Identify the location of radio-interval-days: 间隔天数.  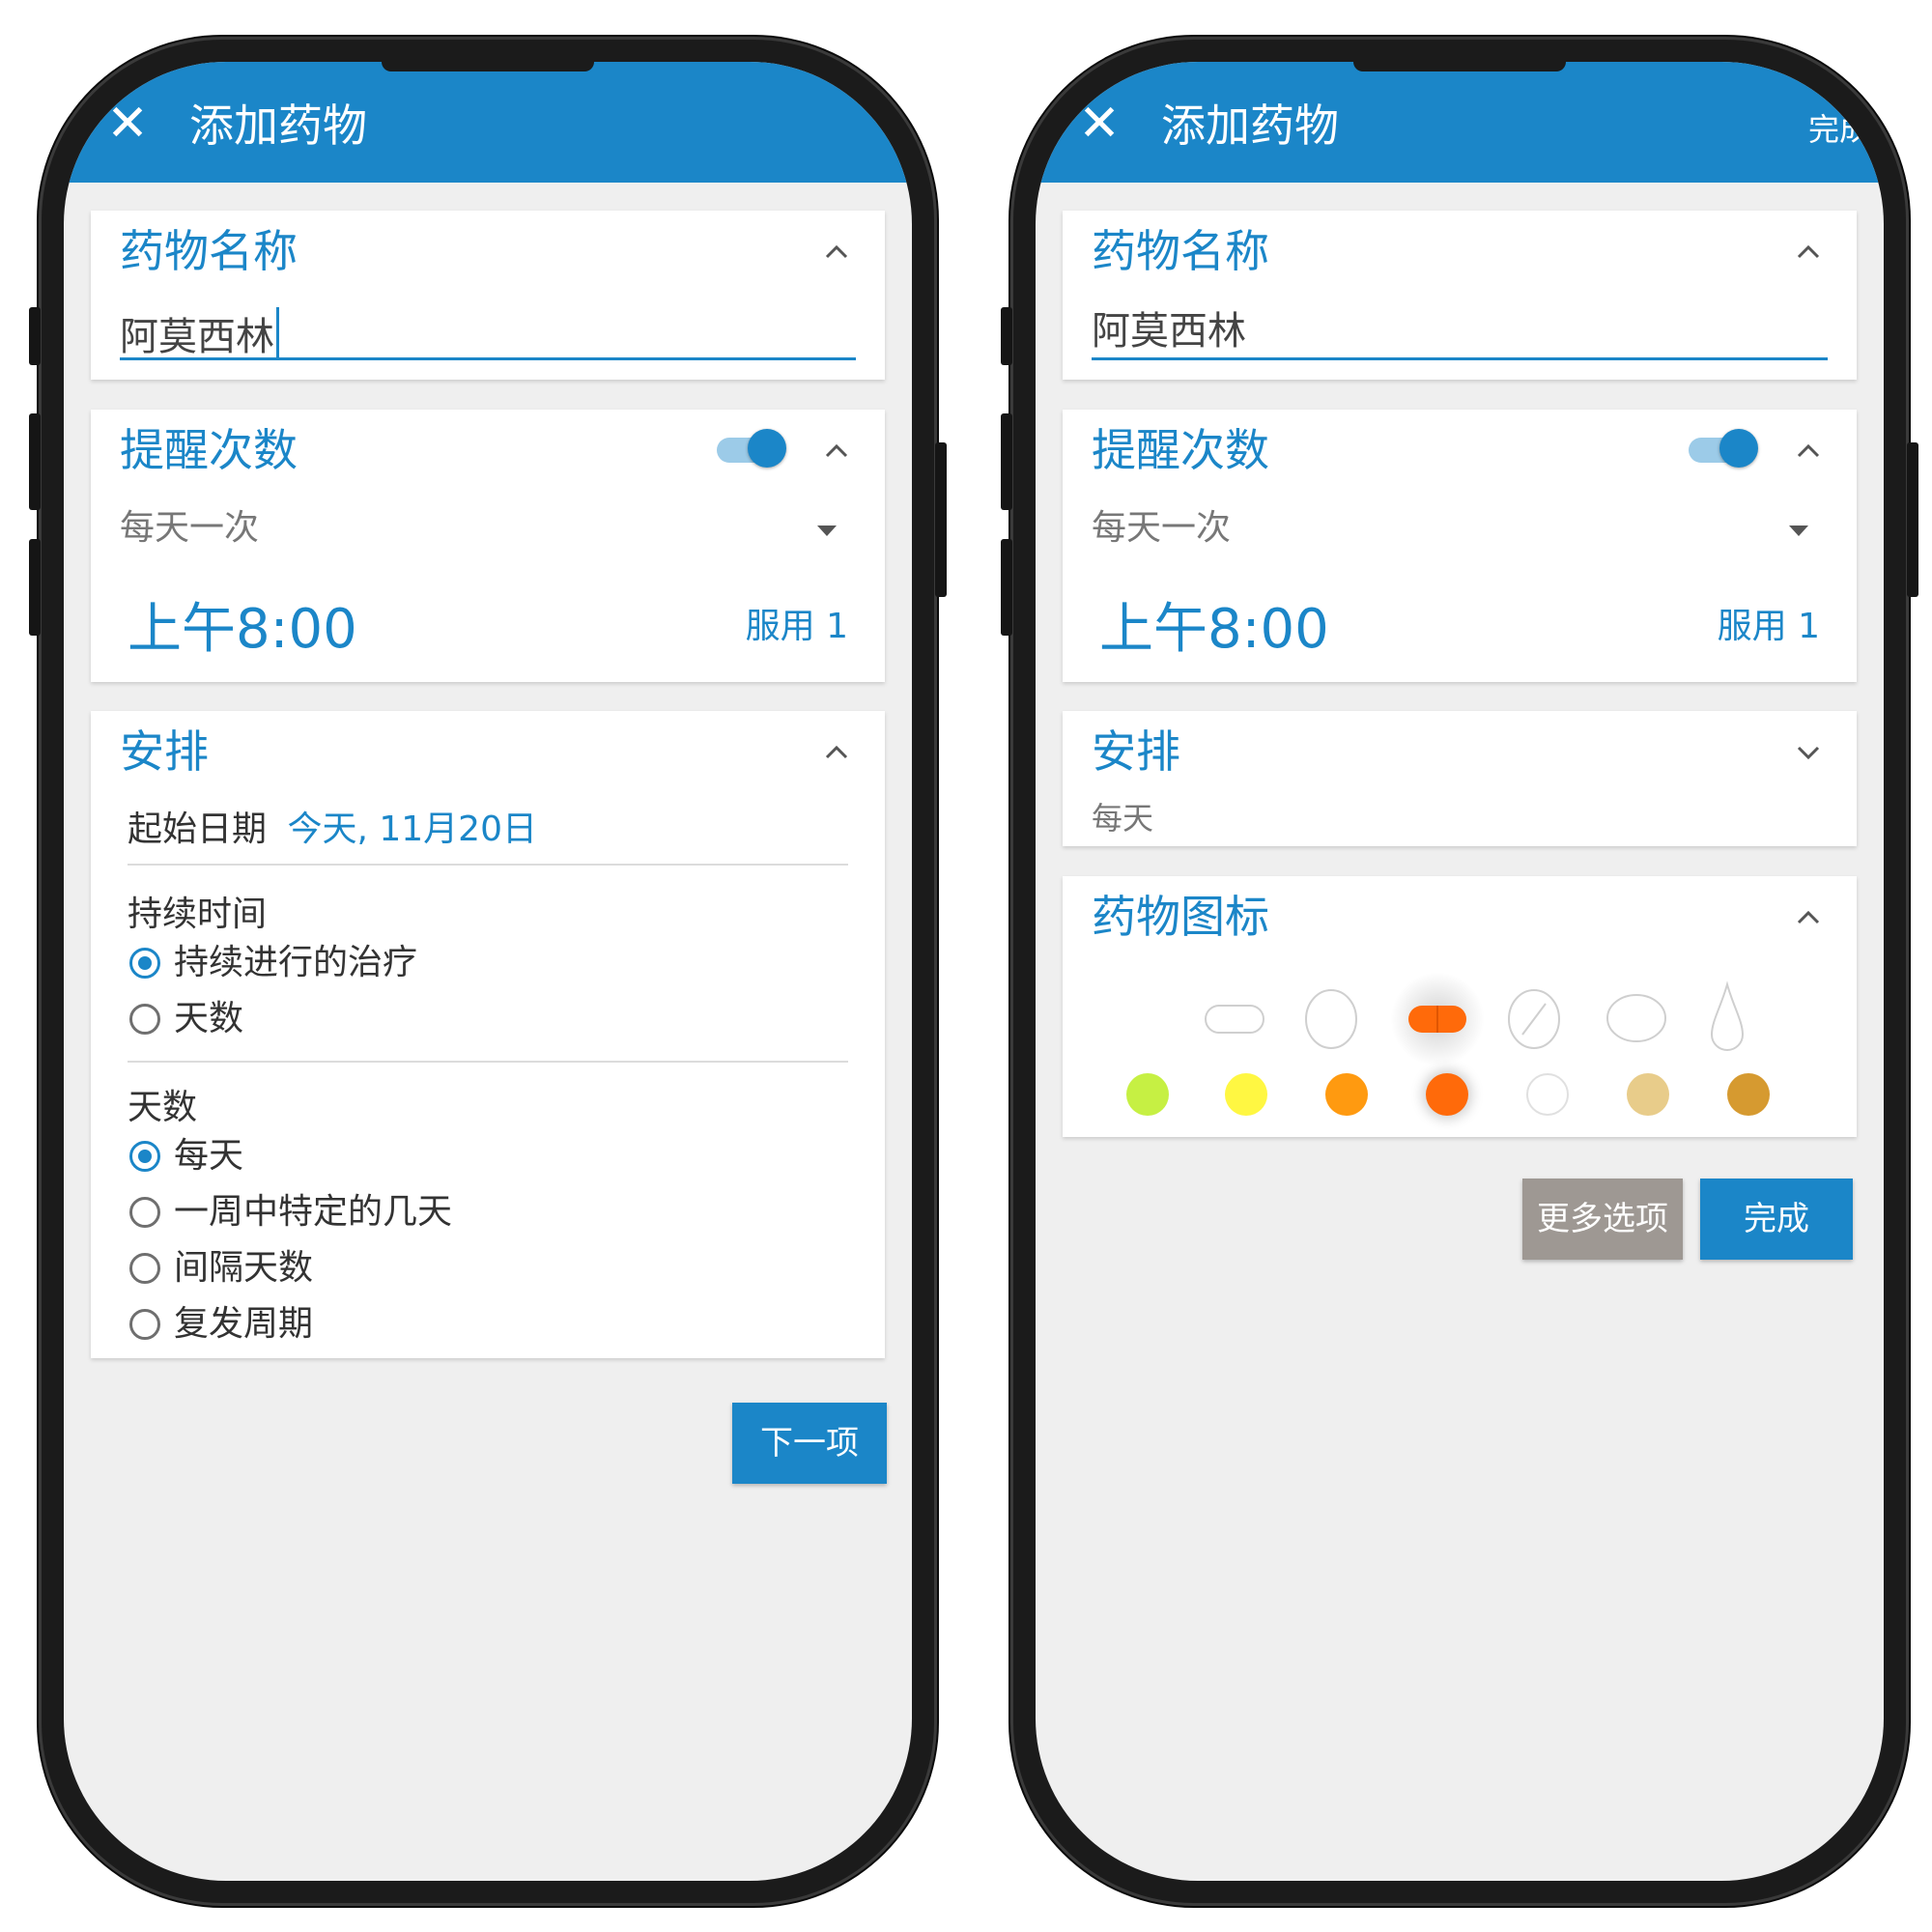
(221, 1268).